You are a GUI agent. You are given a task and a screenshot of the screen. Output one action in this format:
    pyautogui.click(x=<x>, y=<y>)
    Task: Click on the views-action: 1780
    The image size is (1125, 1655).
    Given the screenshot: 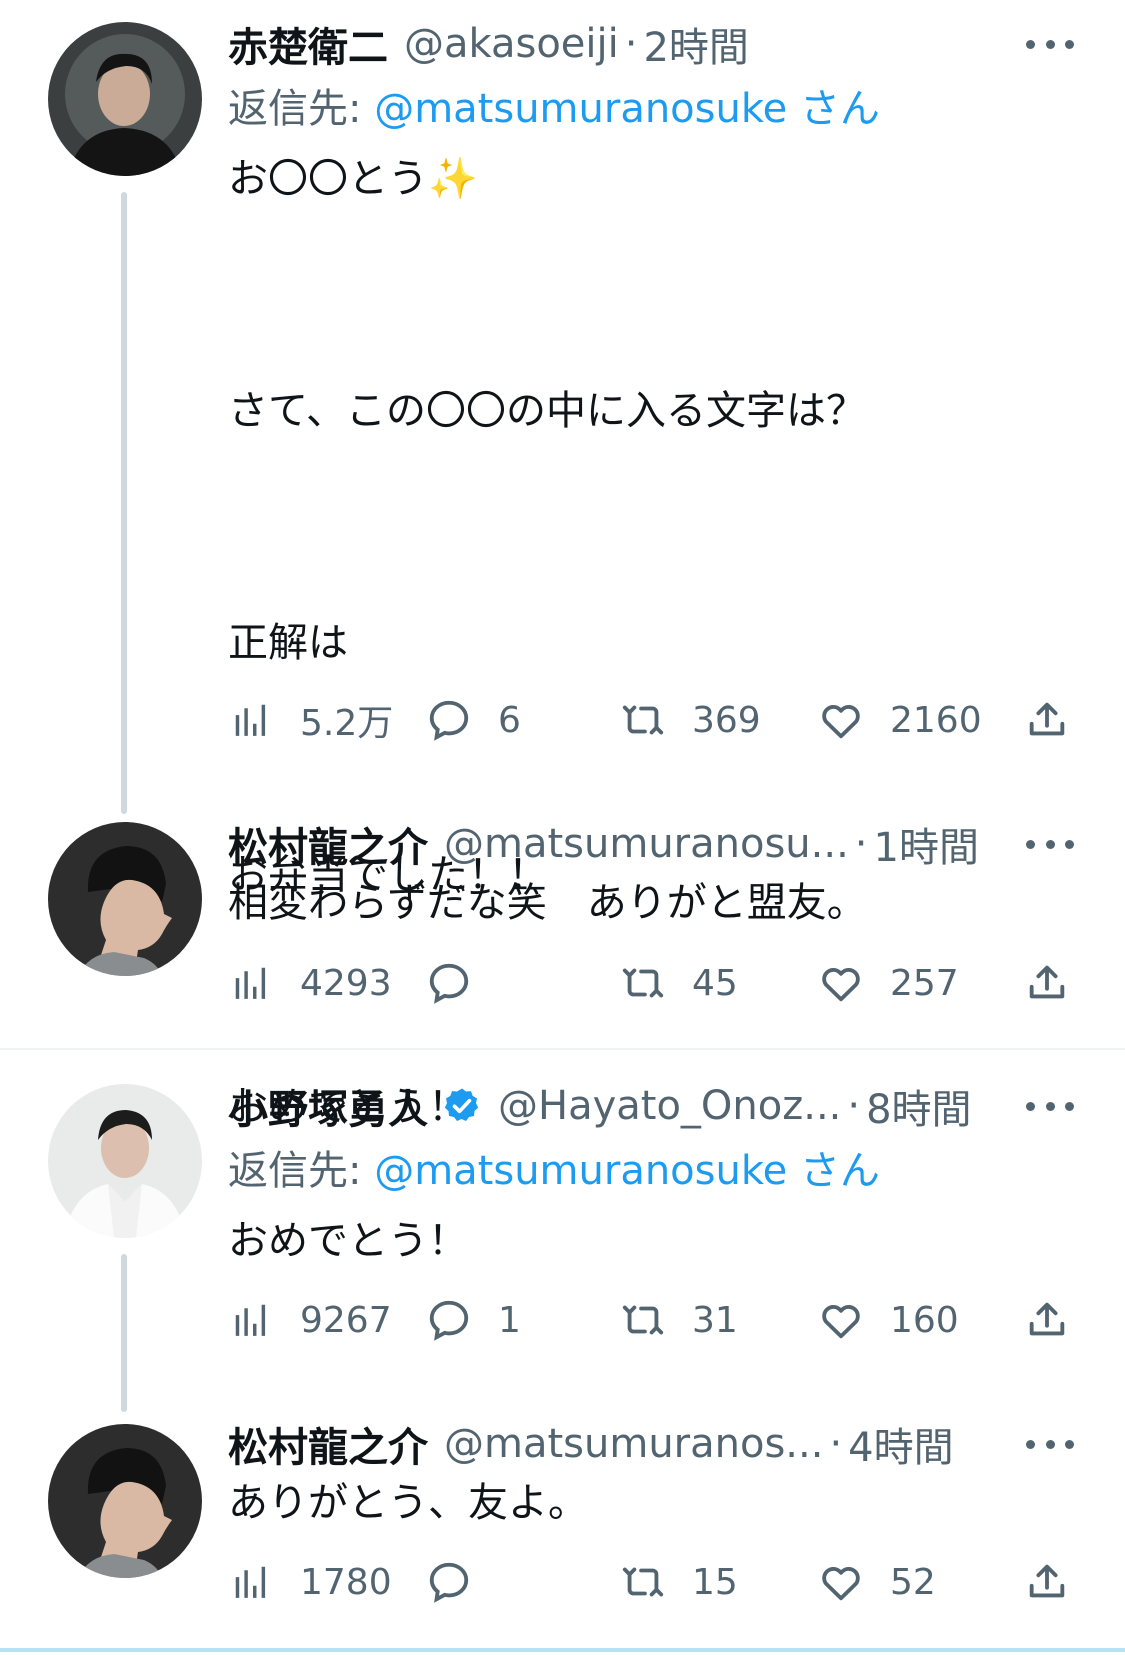 What is the action you would take?
    pyautogui.click(x=310, y=1582)
    